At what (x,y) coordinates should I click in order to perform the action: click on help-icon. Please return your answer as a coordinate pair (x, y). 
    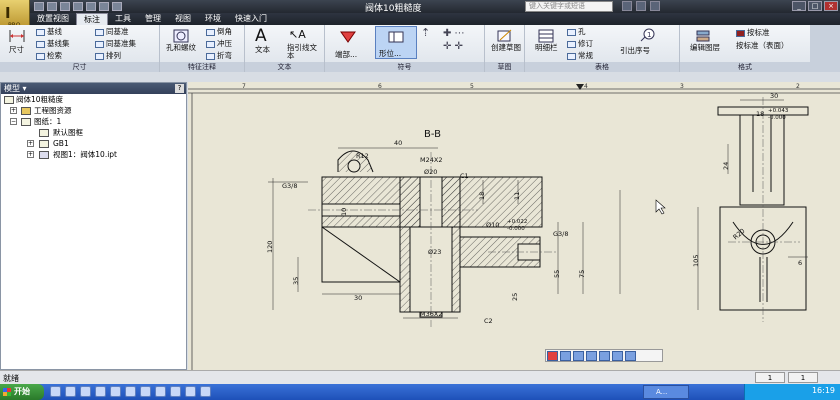
    Looking at the image, I should click on (655, 6).